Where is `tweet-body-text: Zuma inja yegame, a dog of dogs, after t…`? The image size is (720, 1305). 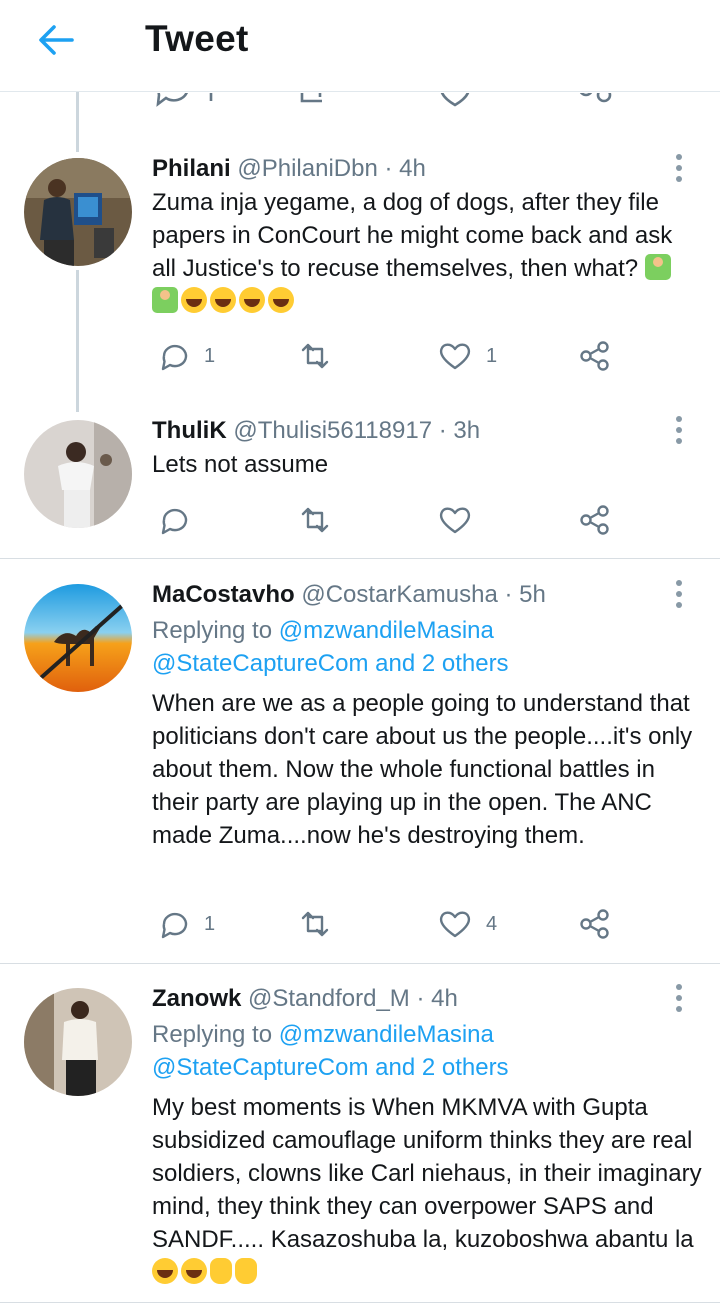 tweet-body-text: Zuma inja yegame, a dog of dogs, after t… is located at coordinates (412, 235).